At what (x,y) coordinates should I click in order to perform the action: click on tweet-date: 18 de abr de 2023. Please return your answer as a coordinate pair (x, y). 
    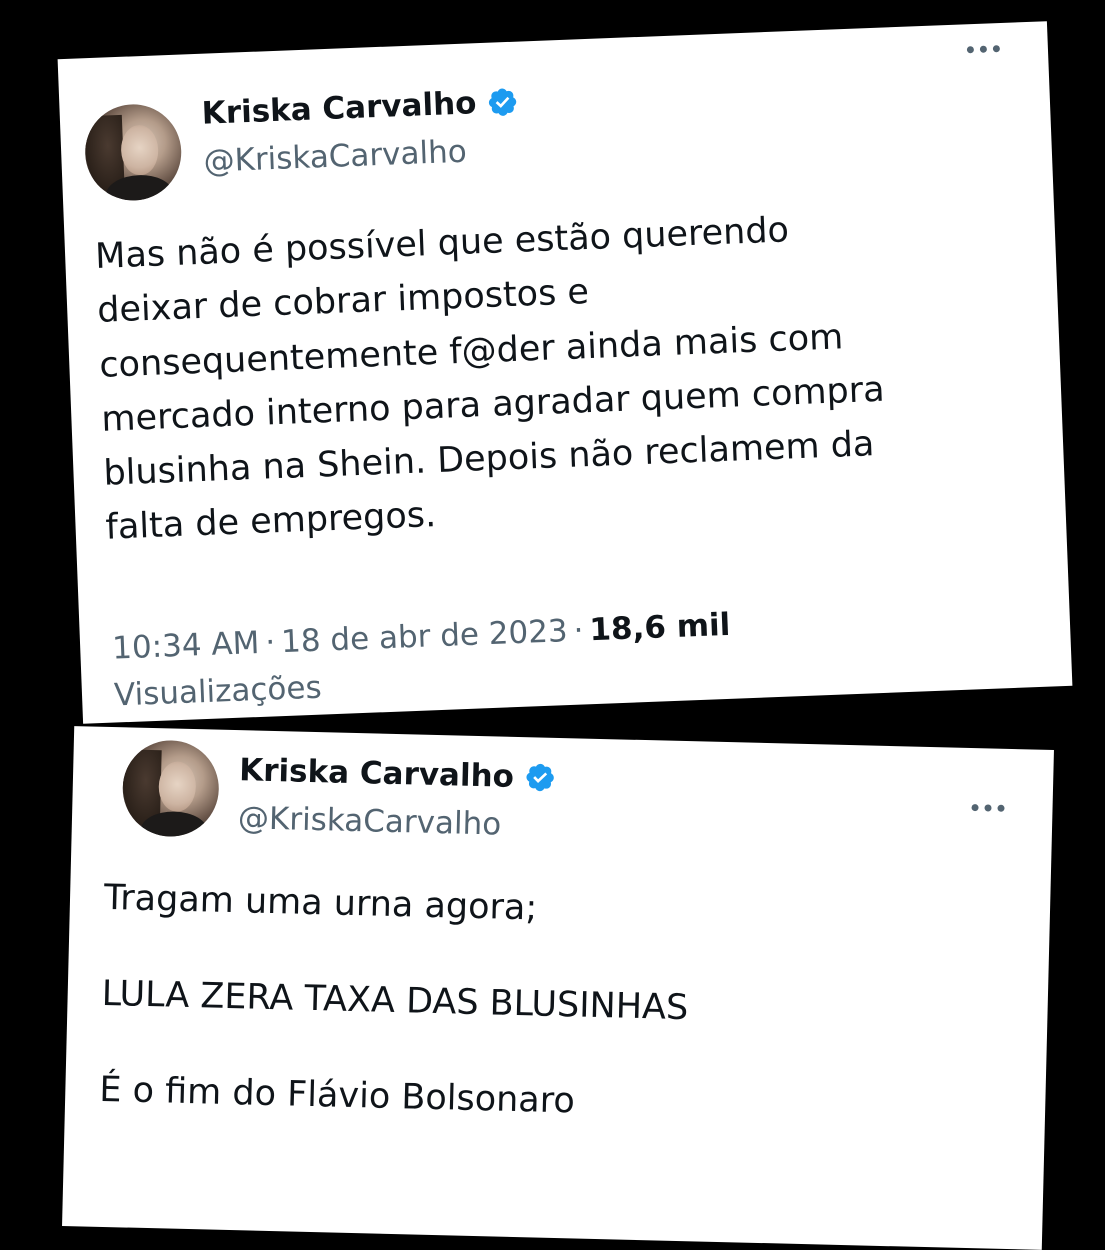
    Looking at the image, I should click on (424, 636).